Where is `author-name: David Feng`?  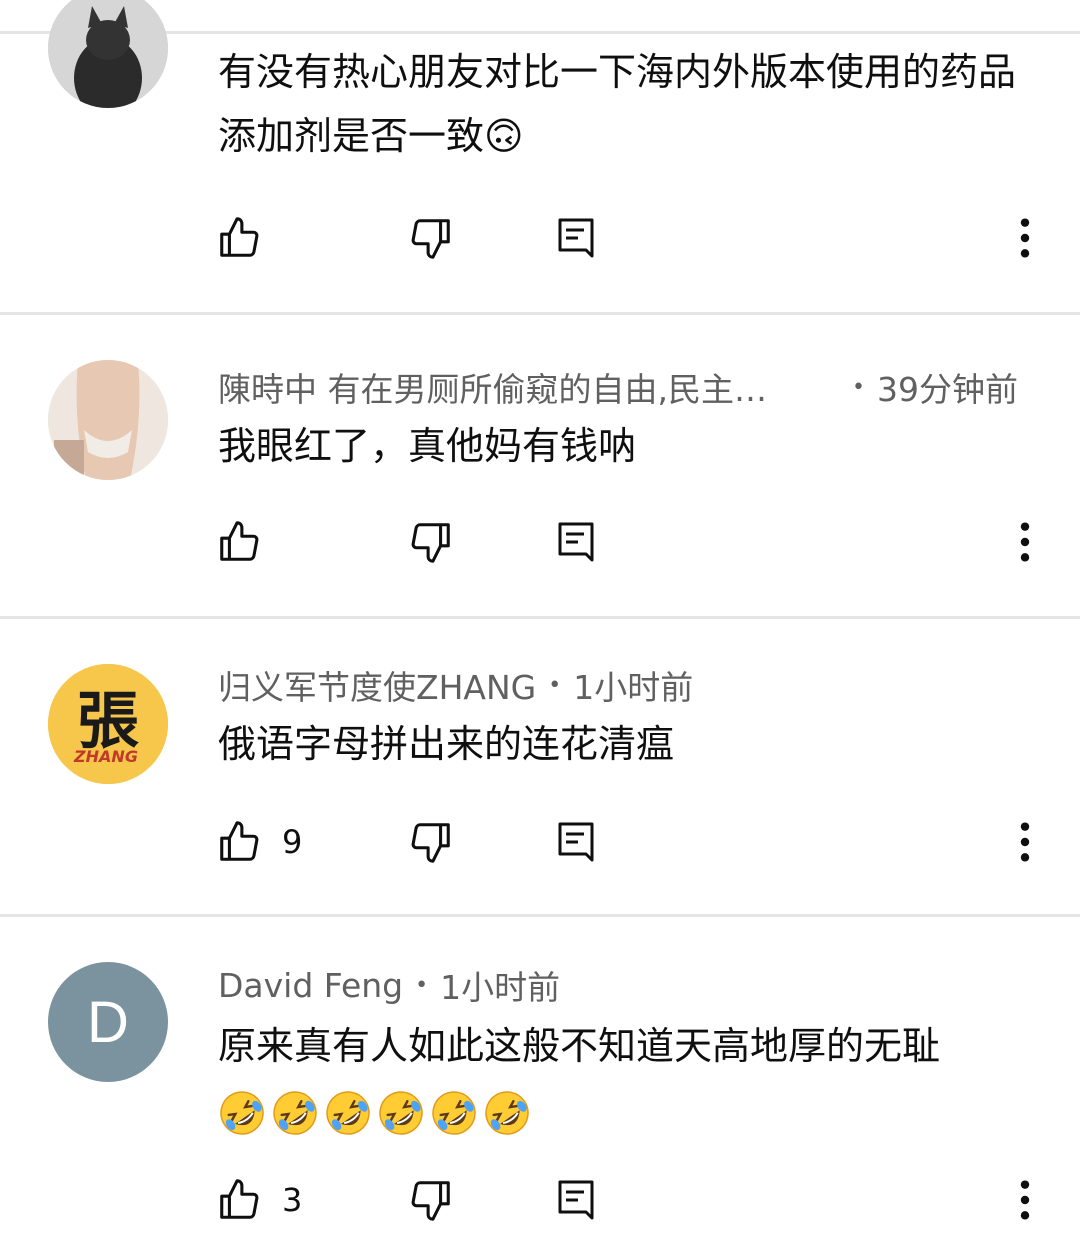
author-name: David Feng is located at coordinates (310, 985).